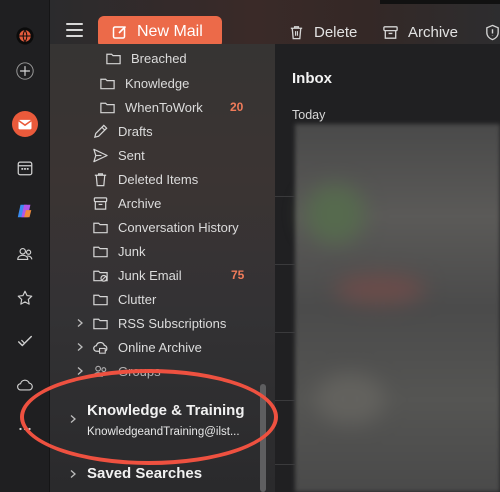  I want to click on archive-button: Archive, so click(420, 32).